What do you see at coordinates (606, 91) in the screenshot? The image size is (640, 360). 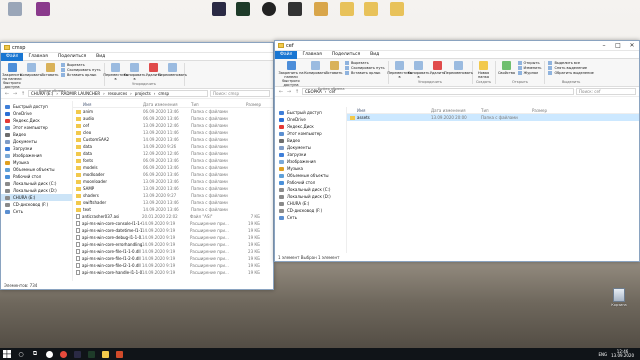 I see `search-input: Поиск: cef` at bounding box center [606, 91].